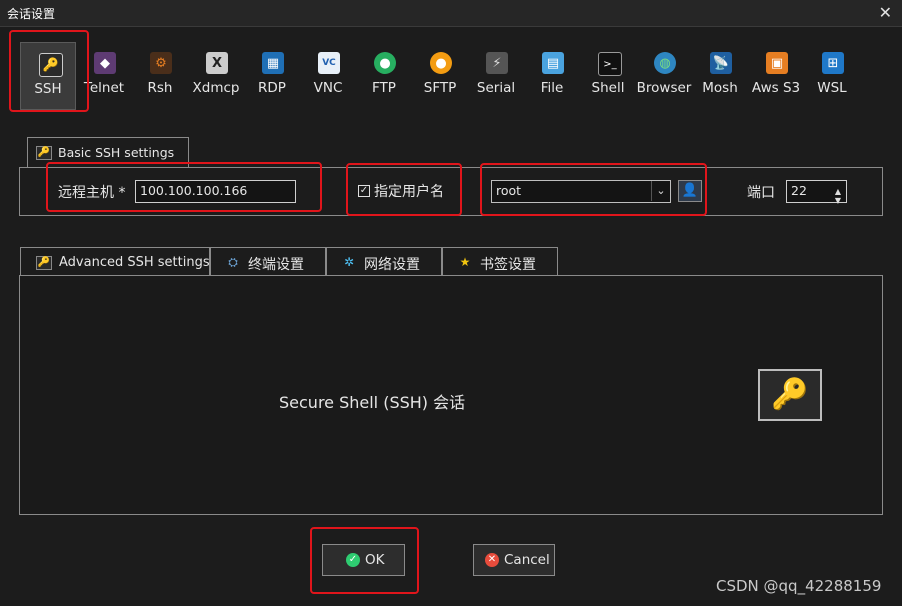  I want to click on rsh-icon: ⚙, so click(161, 63).